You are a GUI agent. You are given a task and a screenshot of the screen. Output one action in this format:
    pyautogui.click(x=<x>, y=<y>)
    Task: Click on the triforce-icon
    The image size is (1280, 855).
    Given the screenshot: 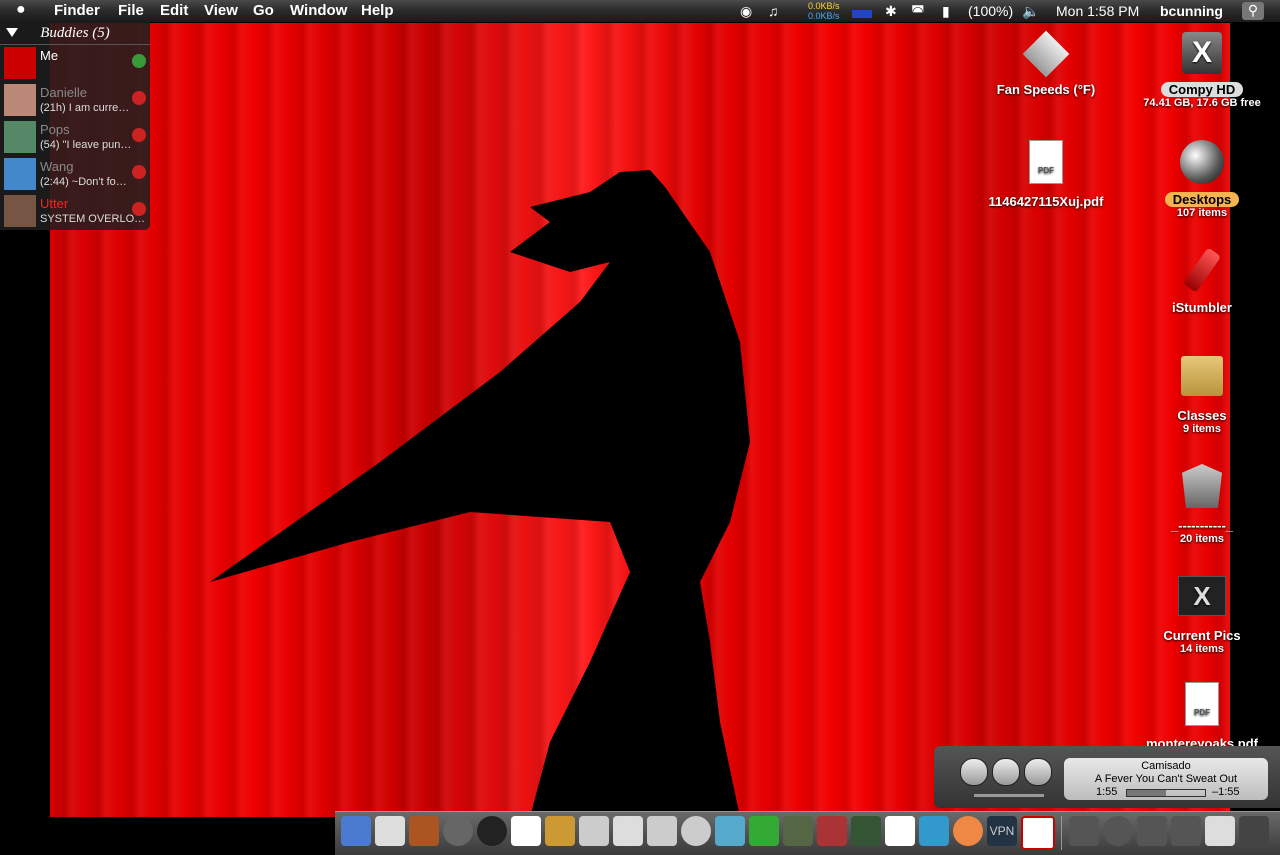 What is the action you would take?
    pyautogui.click(x=1152, y=831)
    